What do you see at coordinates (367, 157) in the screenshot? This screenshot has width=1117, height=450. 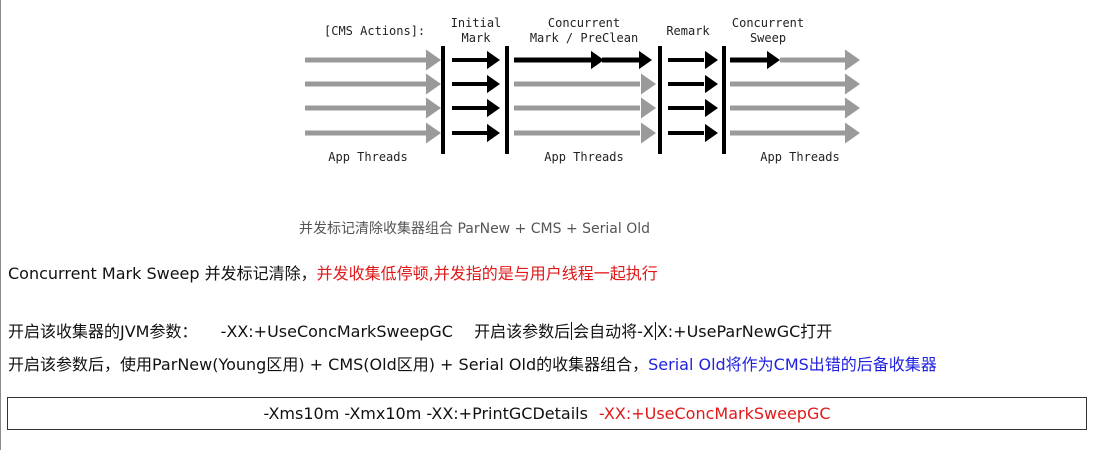 I see `app-threads-label-1: App Threads` at bounding box center [367, 157].